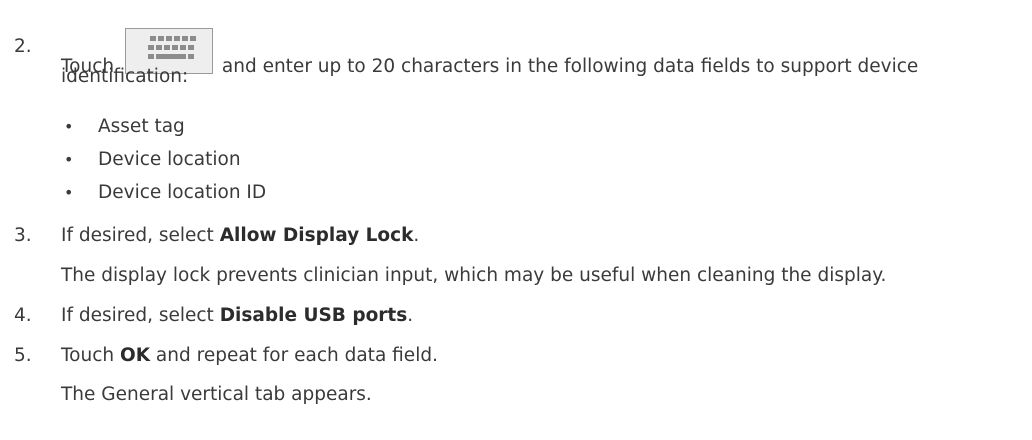 The width and height of the screenshot is (1032, 440). I want to click on ui-label-allow-display-lock: Allow Display Lock, so click(316, 235).